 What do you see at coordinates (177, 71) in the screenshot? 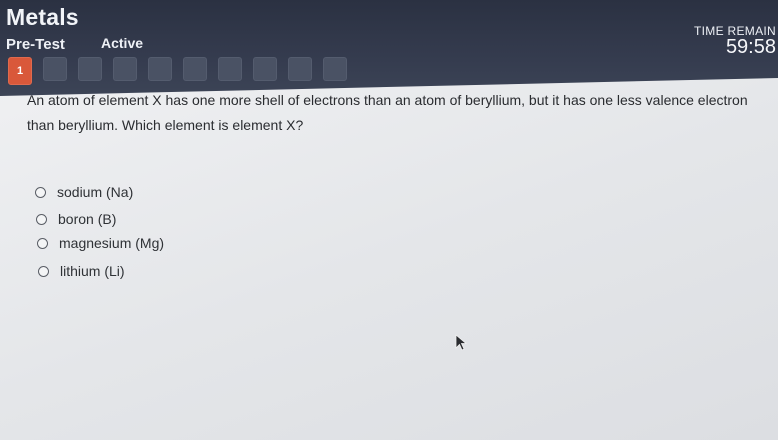
I see `question-navigator: 1` at bounding box center [177, 71].